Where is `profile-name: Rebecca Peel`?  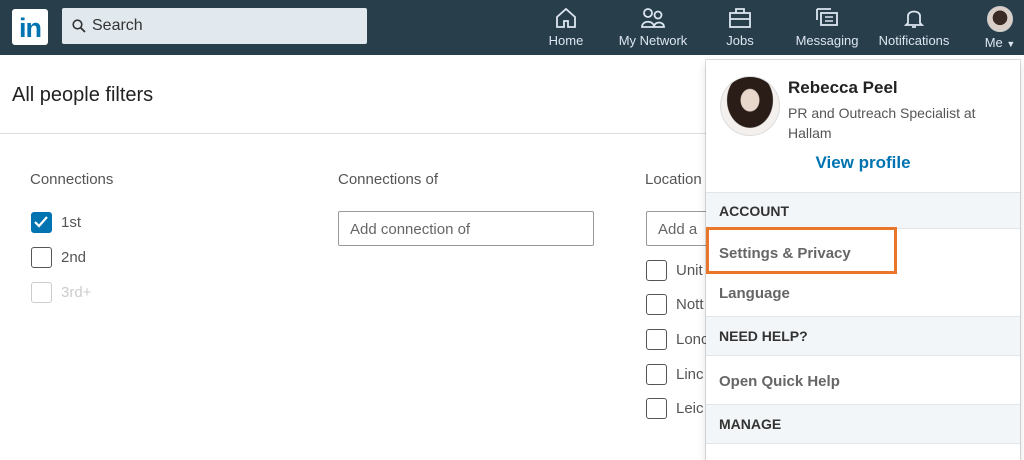 profile-name: Rebecca Peel is located at coordinates (843, 87).